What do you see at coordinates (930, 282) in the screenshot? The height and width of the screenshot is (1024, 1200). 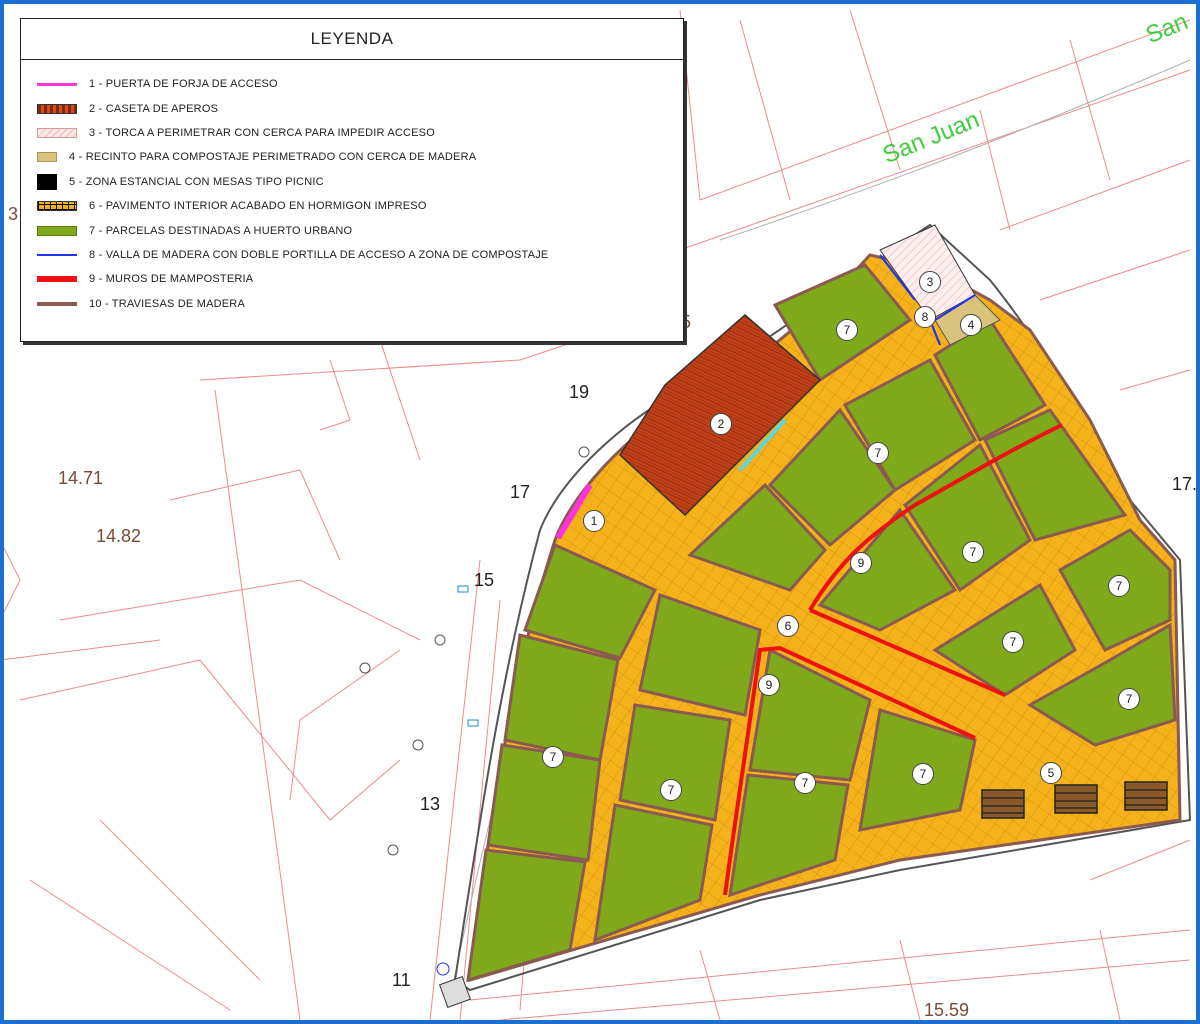 I see `marker-3: 3` at bounding box center [930, 282].